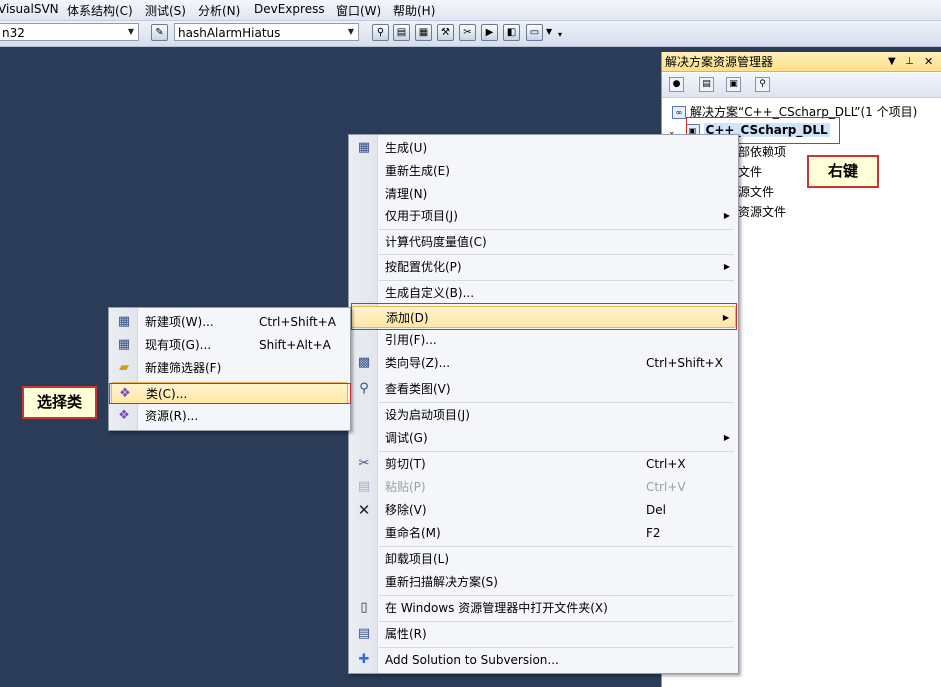 The width and height of the screenshot is (941, 687). What do you see at coordinates (406, 634) in the screenshot?
I see `menu-item-label: 属性(R)` at bounding box center [406, 634].